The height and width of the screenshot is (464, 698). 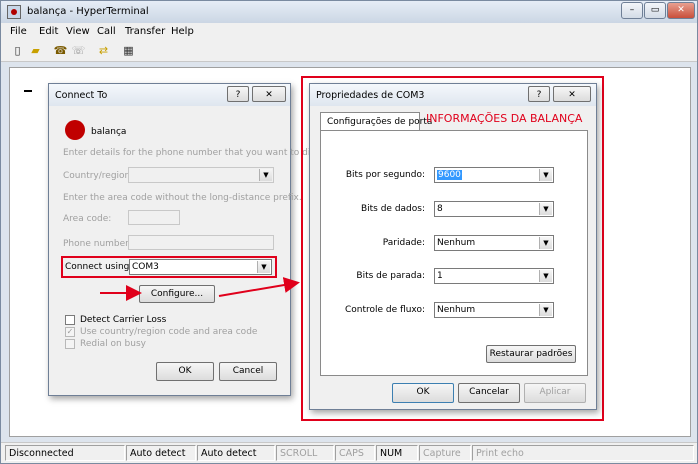 What do you see at coordinates (539, 94) in the screenshot?
I see `props-help-button: ?` at bounding box center [539, 94].